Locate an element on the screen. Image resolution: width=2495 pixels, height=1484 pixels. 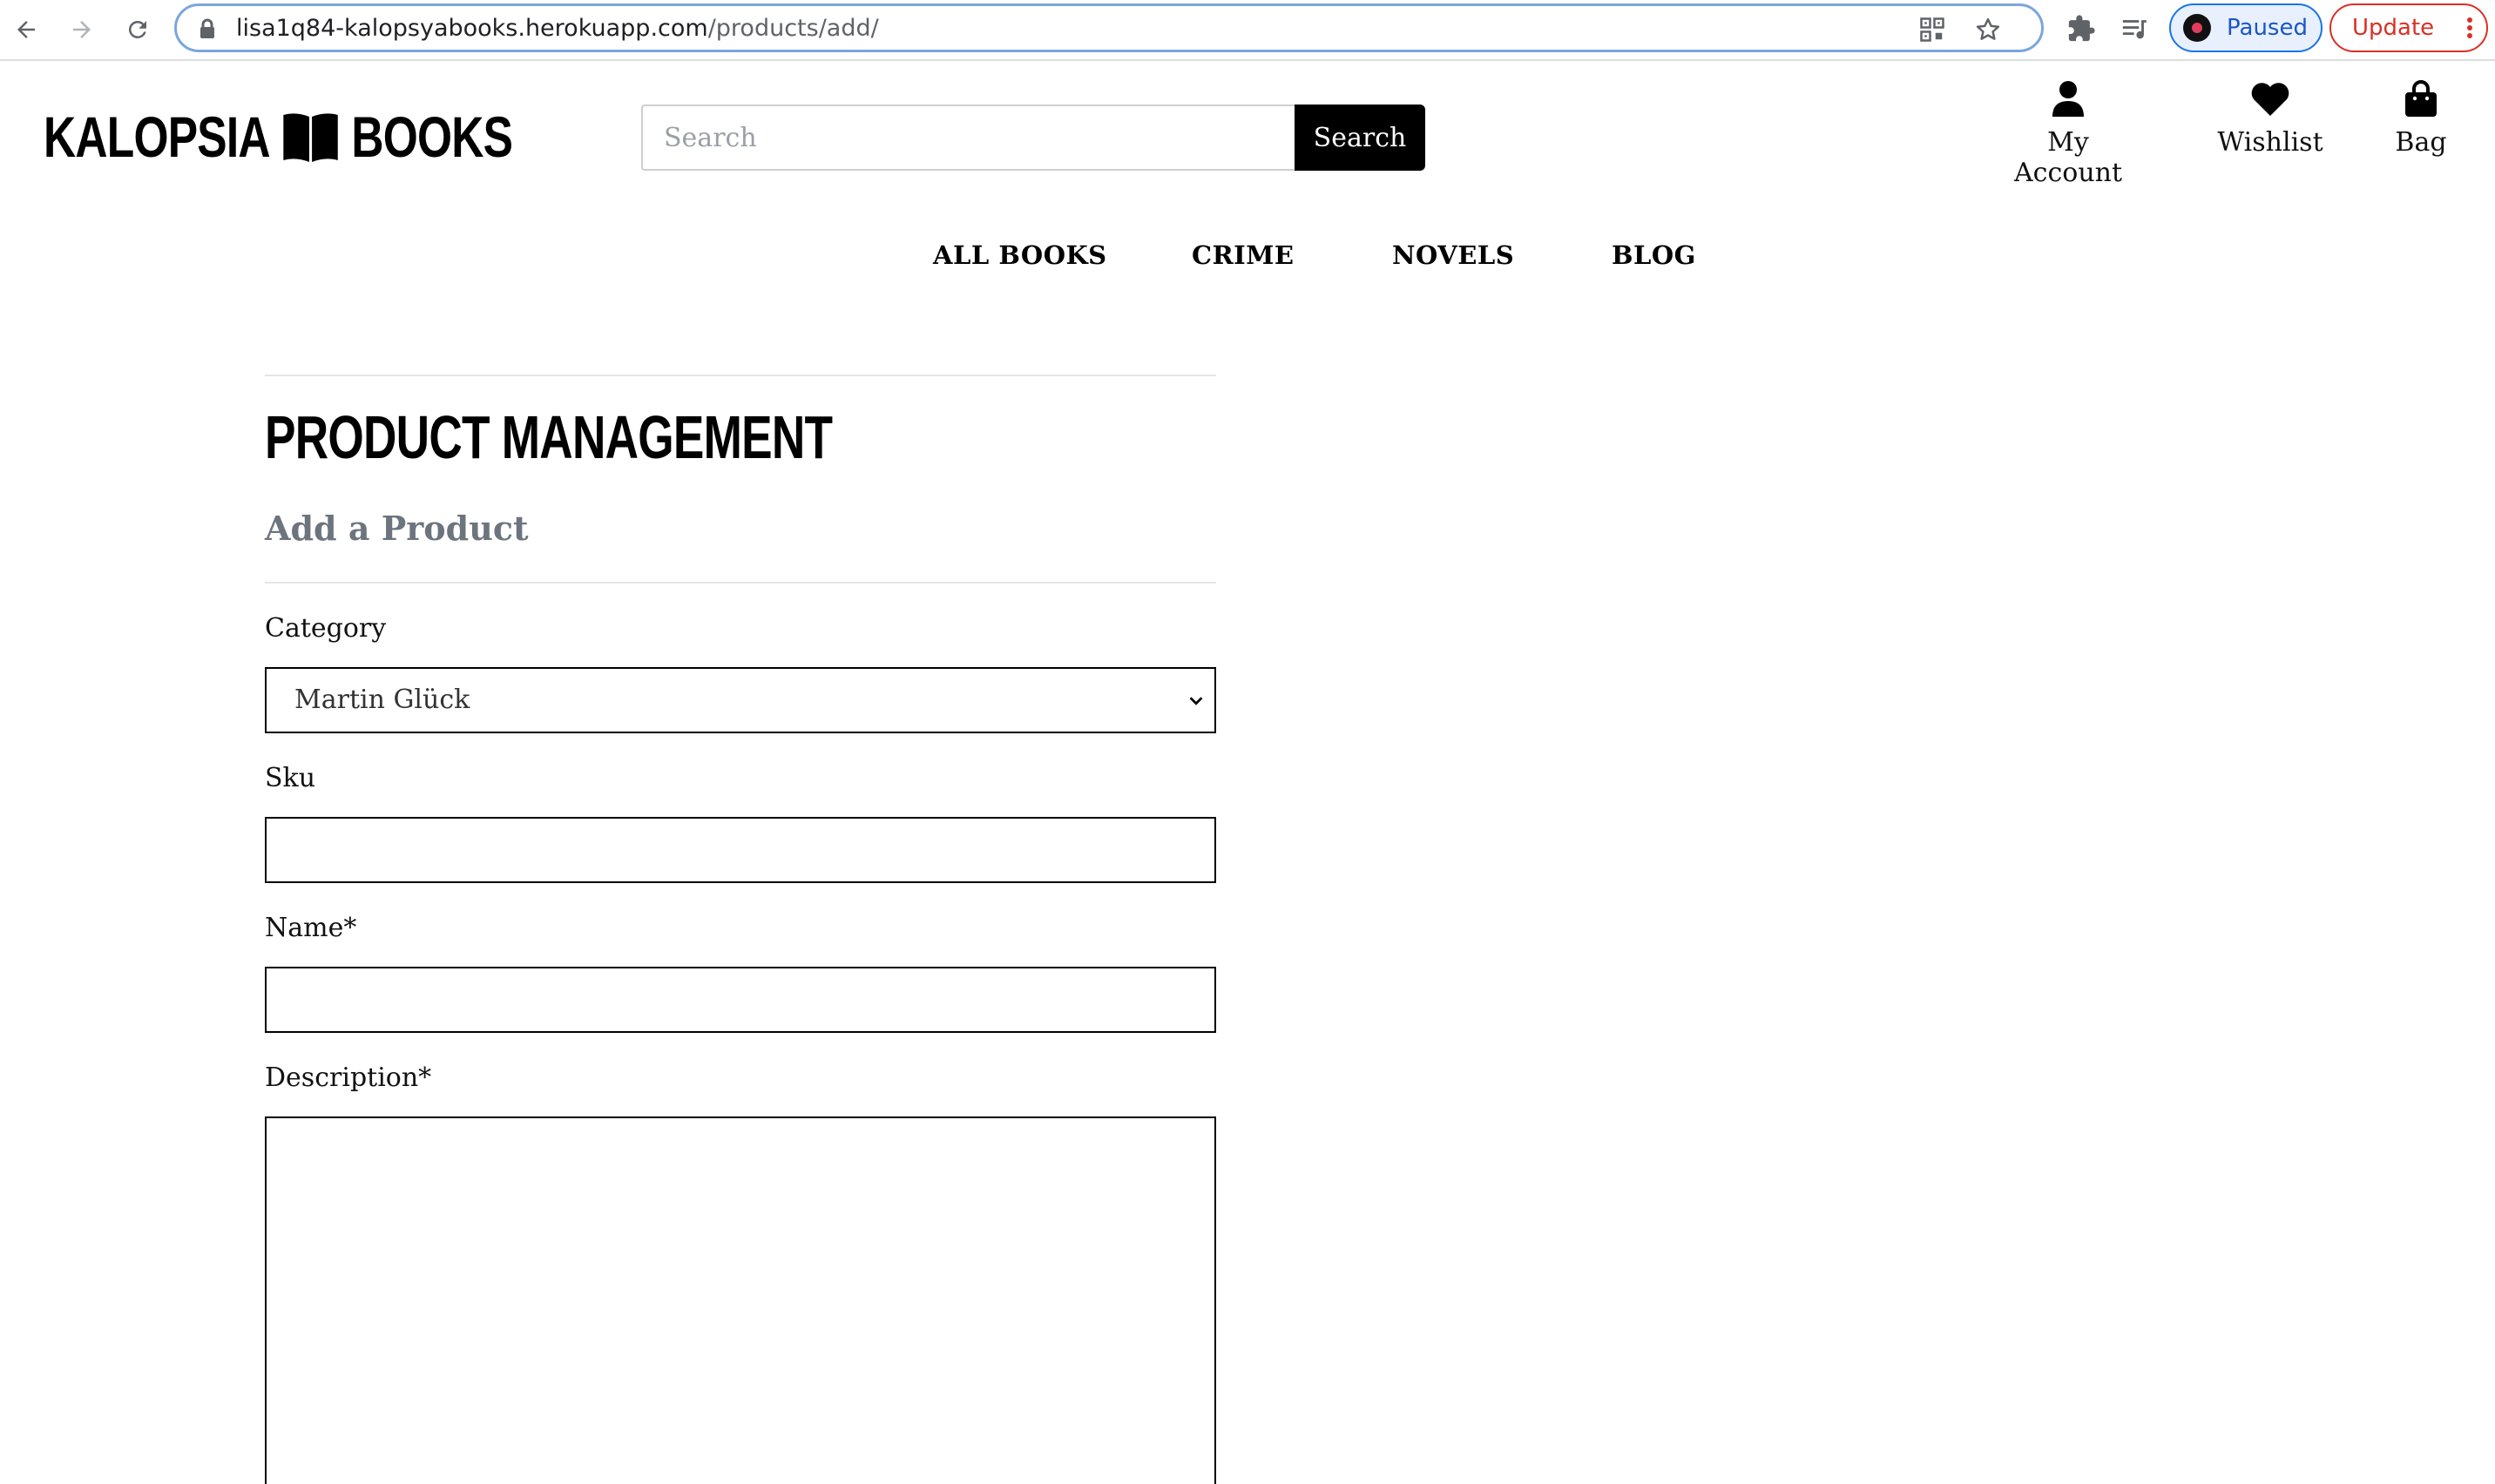
description-textarea is located at coordinates (740, 1300).